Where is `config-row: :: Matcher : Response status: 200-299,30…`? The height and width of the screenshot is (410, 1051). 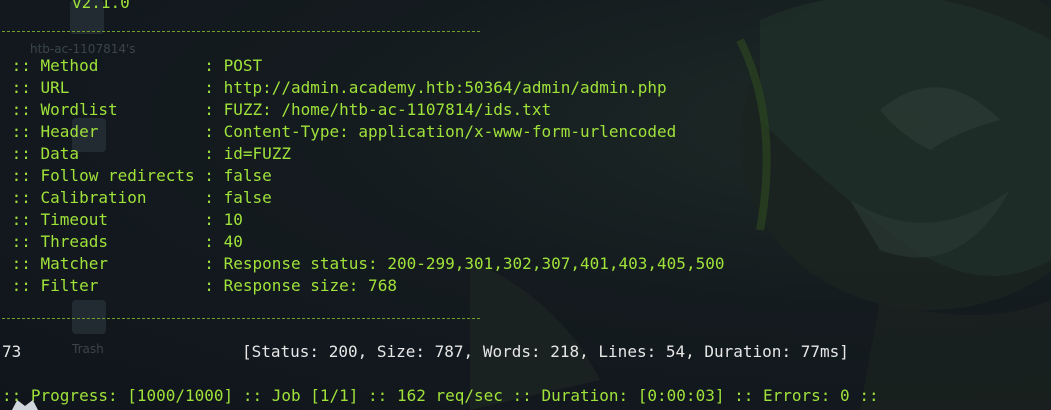
config-row: :: Matcher : Response status: 200-299,30… is located at coordinates (363, 264).